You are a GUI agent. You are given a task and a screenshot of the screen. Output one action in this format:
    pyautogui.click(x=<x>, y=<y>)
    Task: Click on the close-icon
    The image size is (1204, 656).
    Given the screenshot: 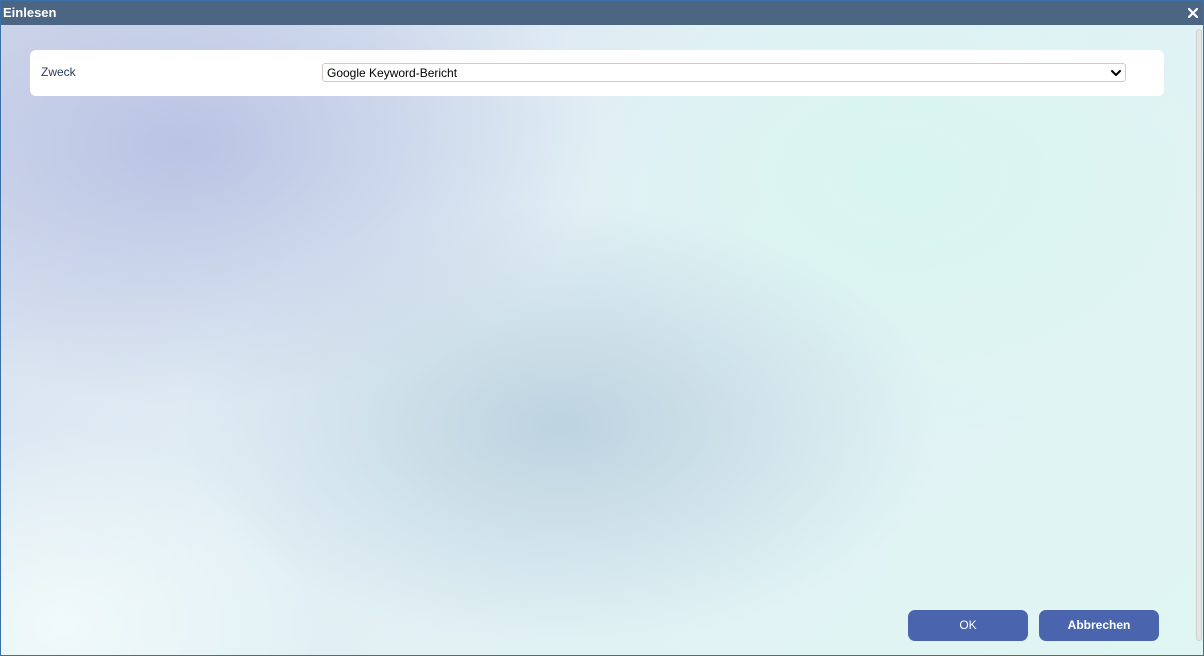 What is the action you would take?
    pyautogui.click(x=1193, y=13)
    